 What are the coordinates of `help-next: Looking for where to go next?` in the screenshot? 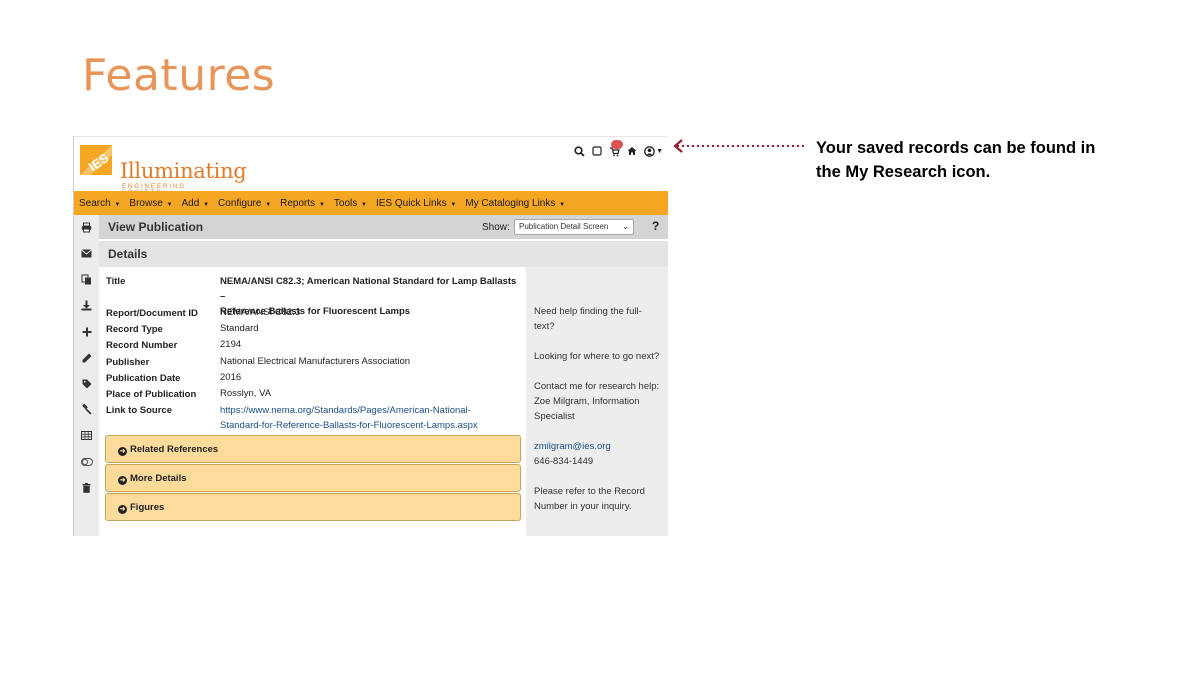 It's located at (597, 356).